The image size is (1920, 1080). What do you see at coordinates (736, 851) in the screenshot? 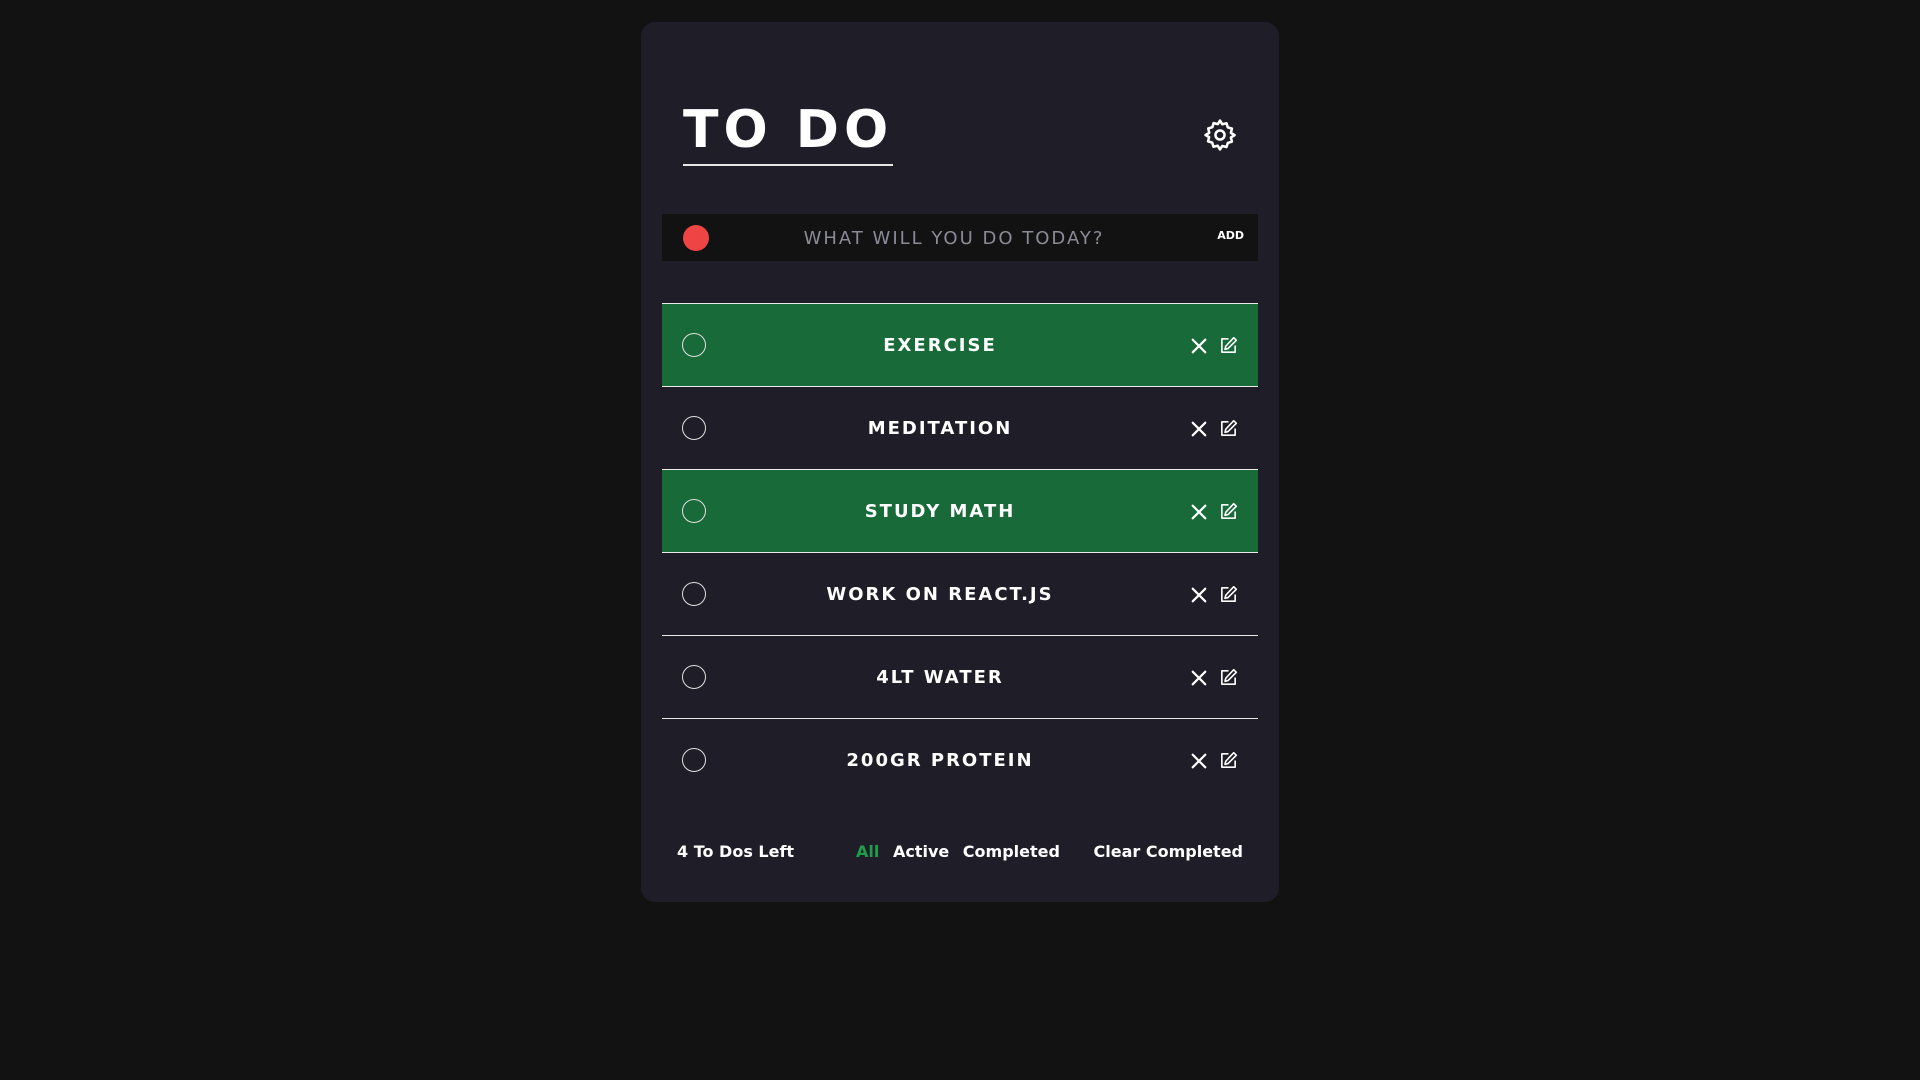
I see `items-left-count: 4 To Dos Left` at bounding box center [736, 851].